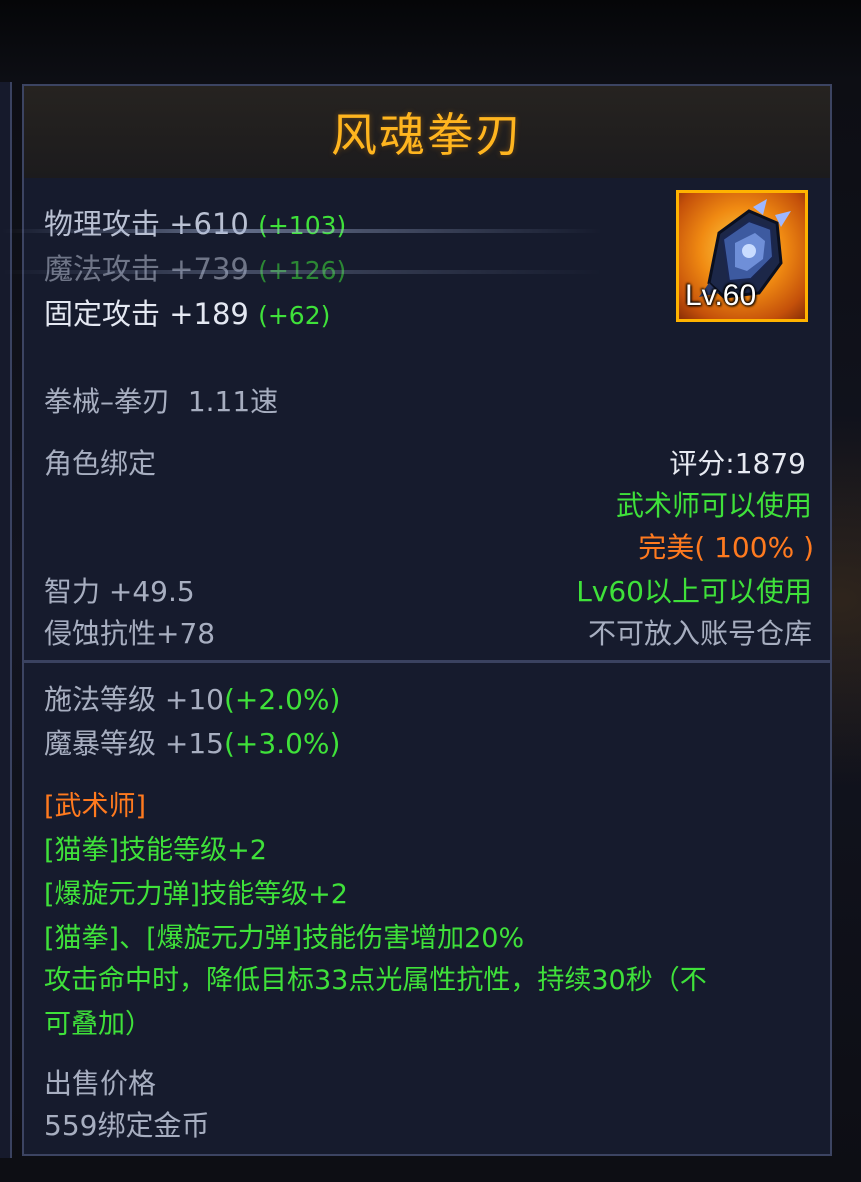  What do you see at coordinates (713, 505) in the screenshot?
I see `class-requirement: 武术师可以使用` at bounding box center [713, 505].